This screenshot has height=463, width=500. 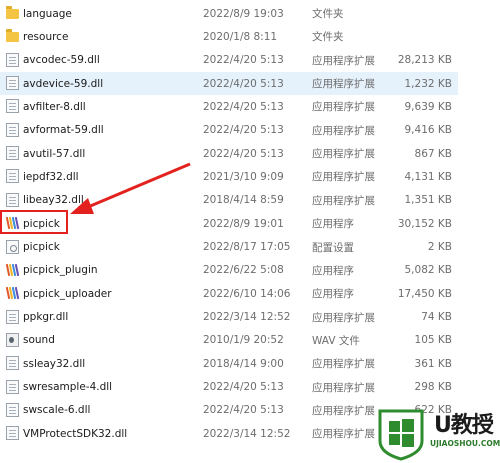 I want to click on annotation-arrow-icon, so click(x=130, y=188).